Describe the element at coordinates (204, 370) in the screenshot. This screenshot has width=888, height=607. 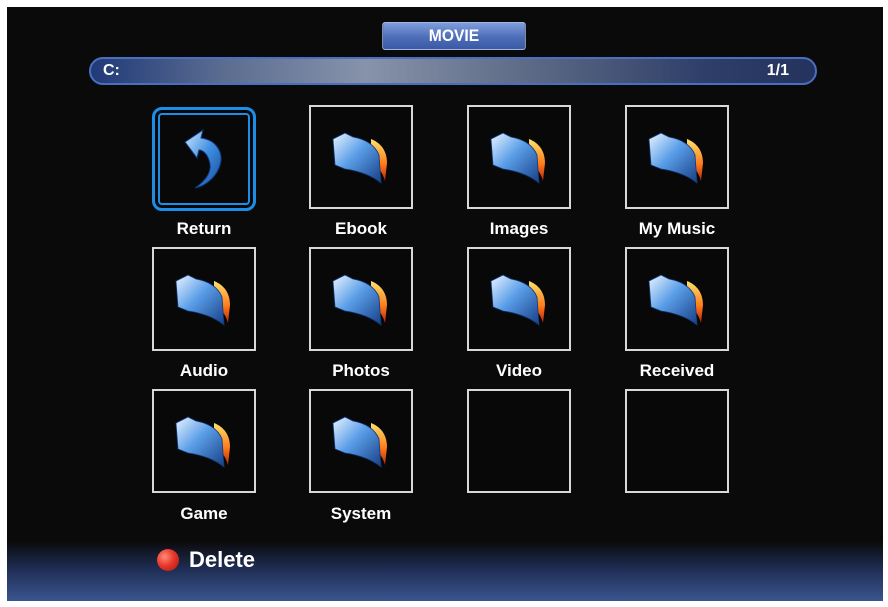
I see `tile-label: Audio` at that location.